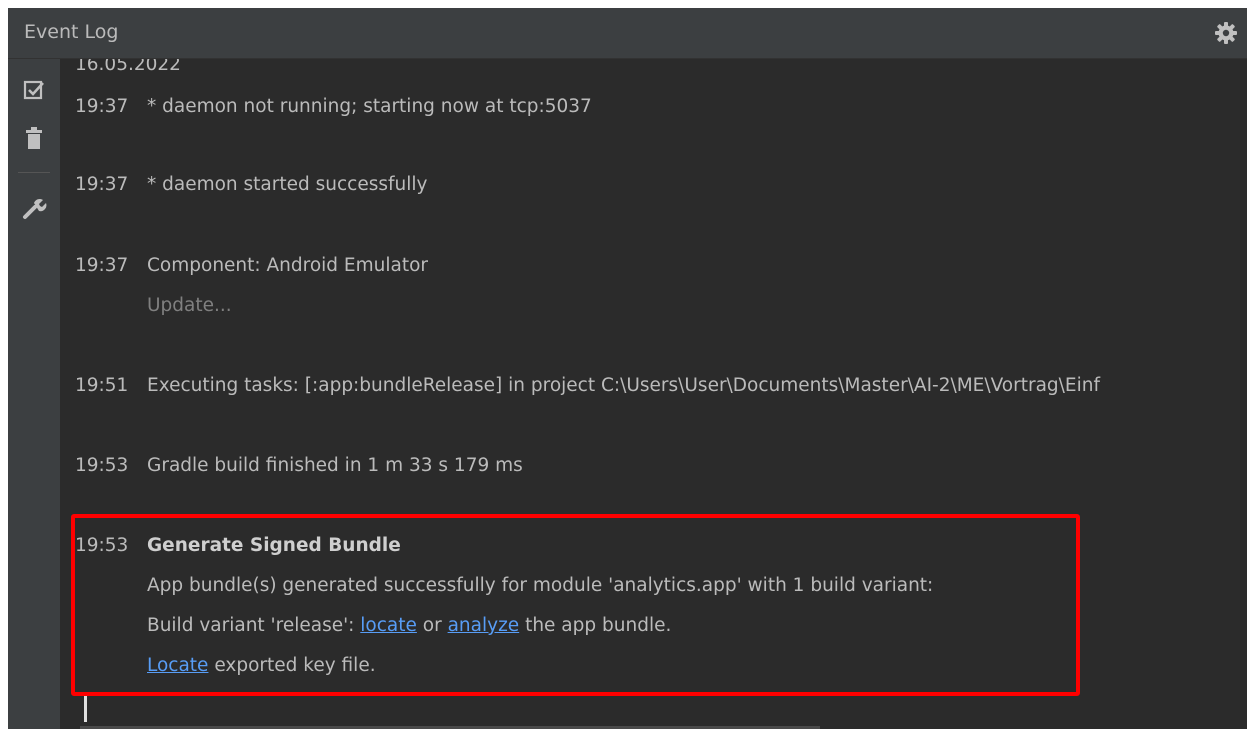 Image resolution: width=1247 pixels, height=735 pixels. Describe the element at coordinates (128, 67) in the screenshot. I see `log-date: 16.05.2022` at that location.